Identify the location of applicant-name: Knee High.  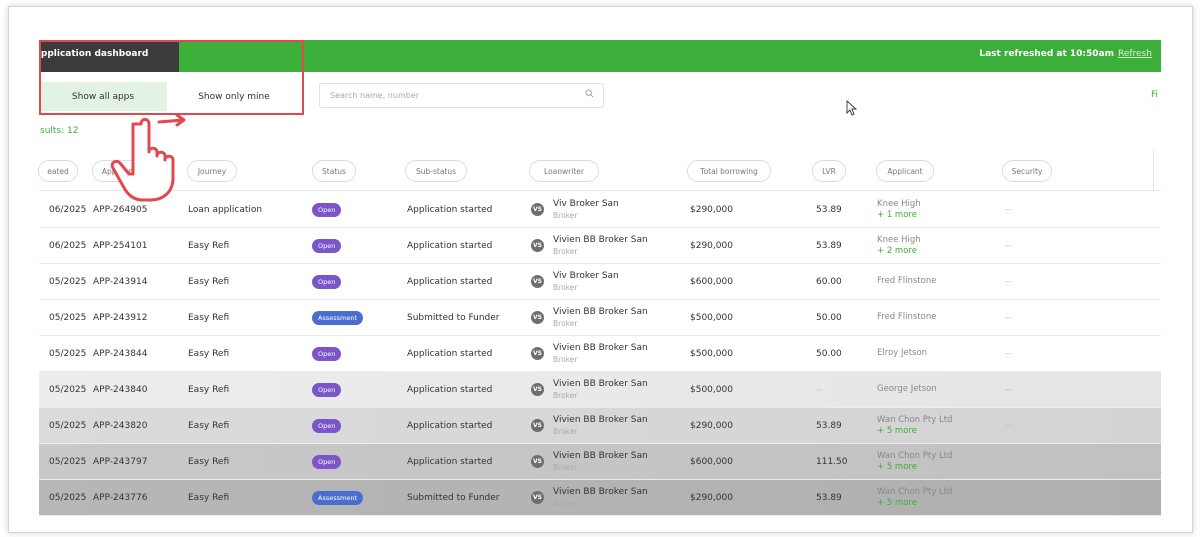
(899, 203).